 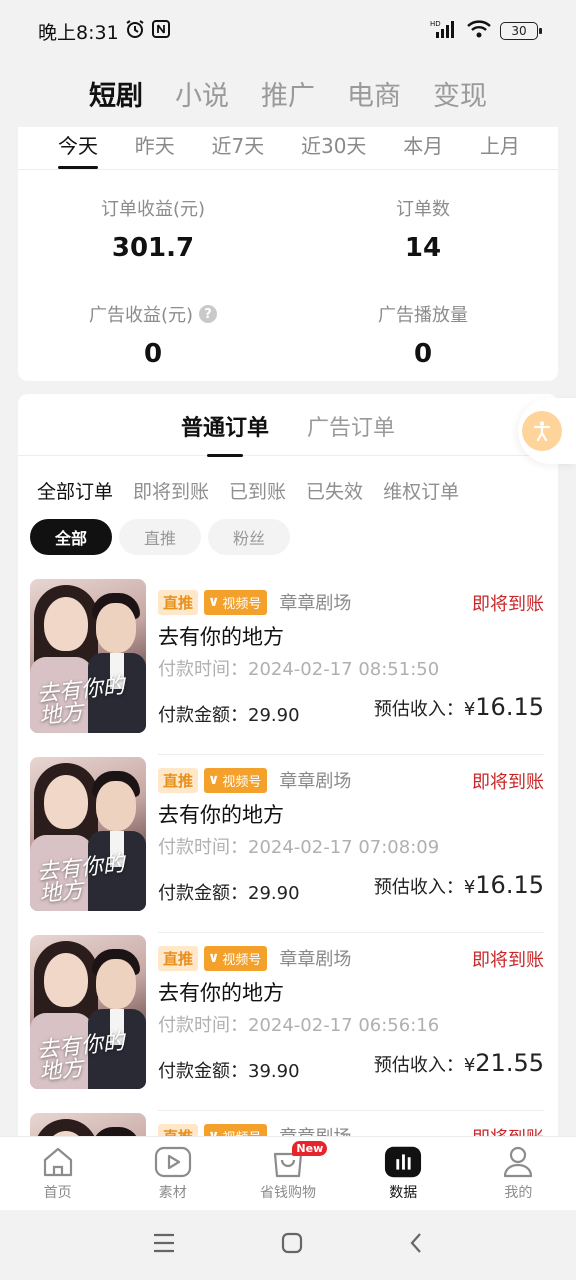 I want to click on chip-all: 全部, so click(x=71, y=537).